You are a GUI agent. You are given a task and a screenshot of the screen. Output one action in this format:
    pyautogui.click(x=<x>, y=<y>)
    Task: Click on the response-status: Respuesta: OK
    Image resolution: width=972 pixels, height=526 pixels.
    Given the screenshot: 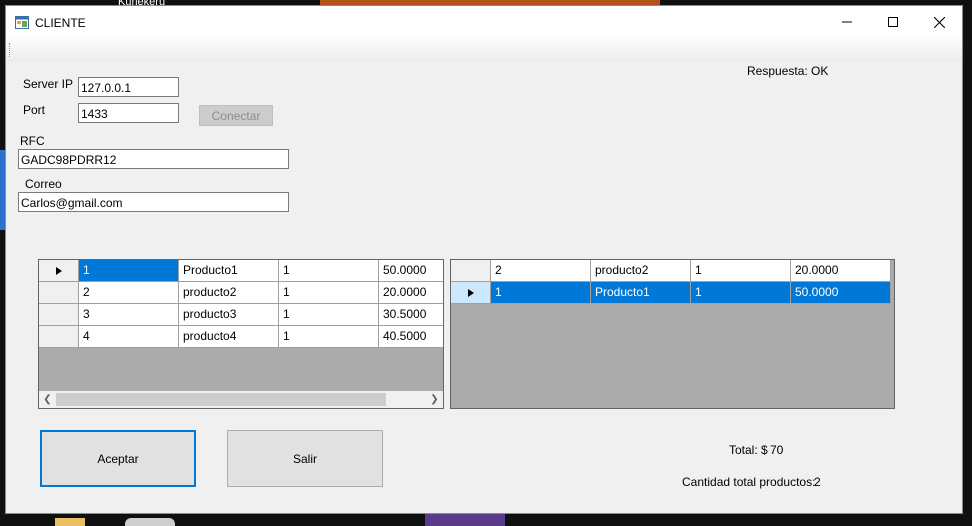 What is the action you would take?
    pyautogui.click(x=788, y=71)
    